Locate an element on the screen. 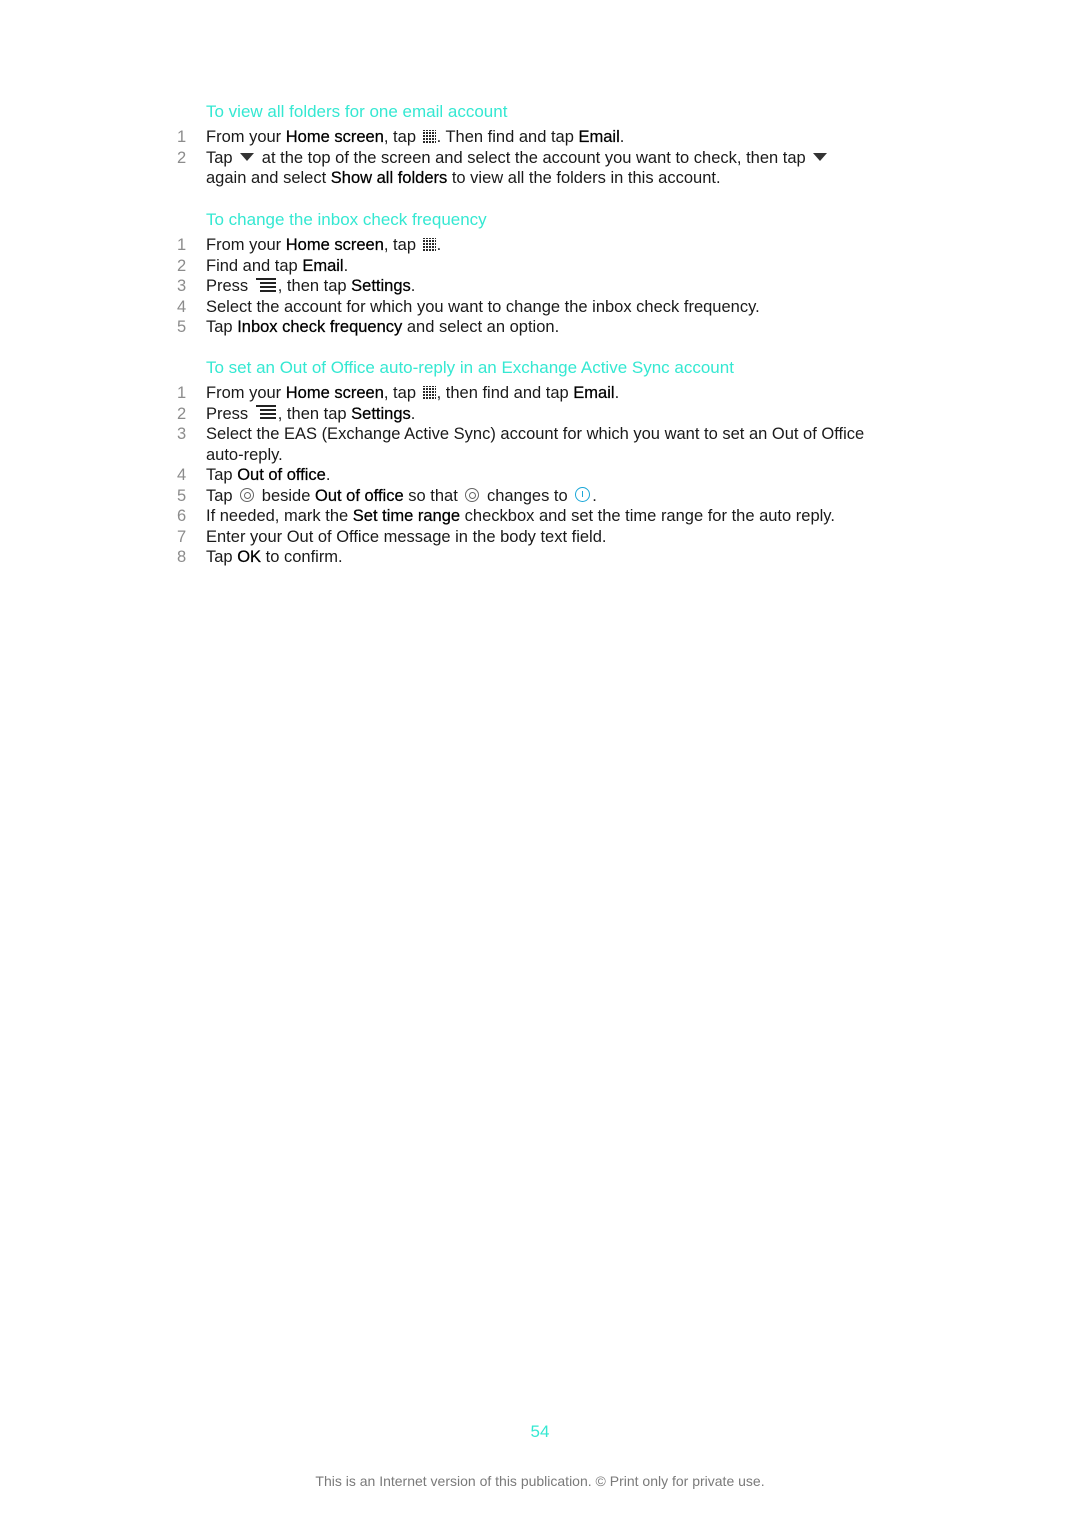 Image resolution: width=1080 pixels, height=1527 pixels. ui-term: OK is located at coordinates (249, 557).